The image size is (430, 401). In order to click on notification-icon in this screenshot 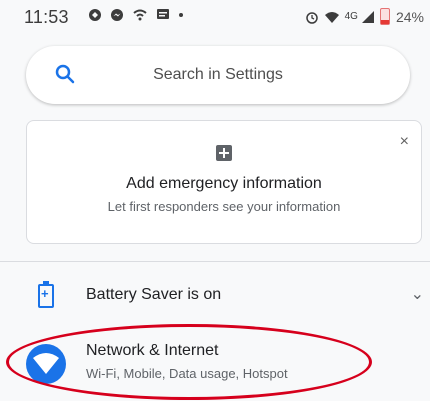, I will do `click(95, 15)`.